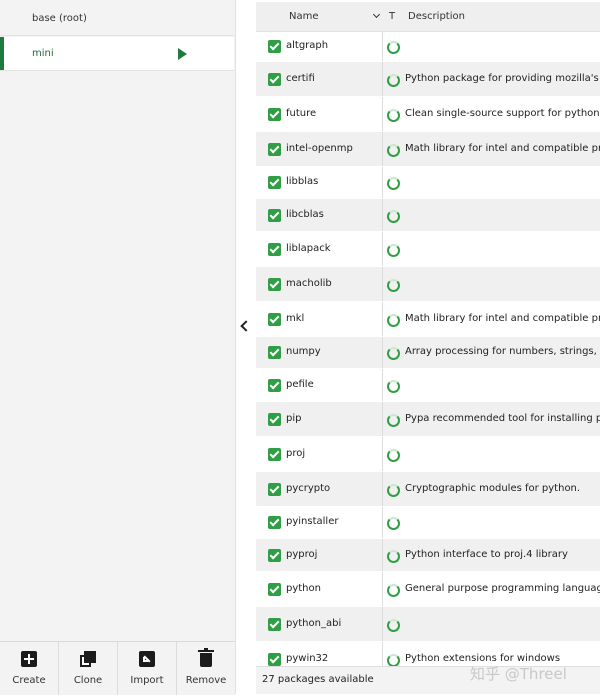 This screenshot has height=700, width=600. What do you see at coordinates (43, 53) in the screenshot?
I see `env-name: mini` at bounding box center [43, 53].